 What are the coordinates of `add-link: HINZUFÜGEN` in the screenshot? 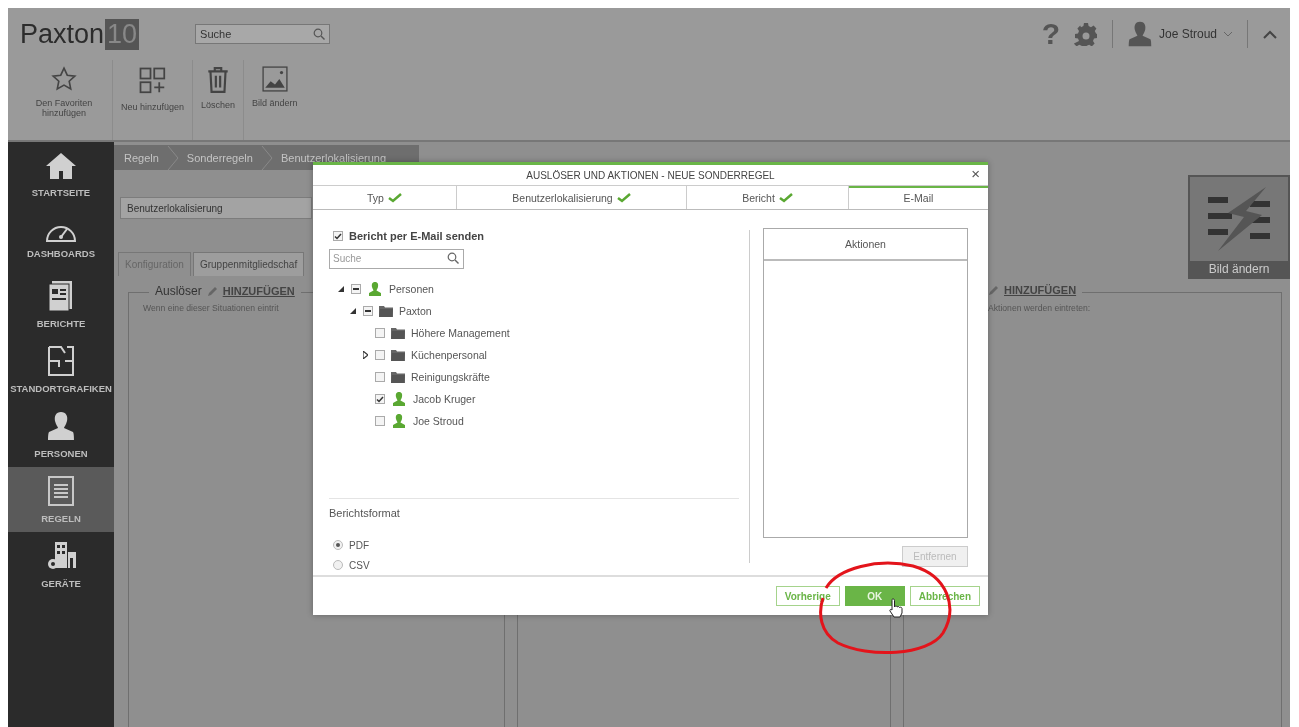 It's located at (258, 291).